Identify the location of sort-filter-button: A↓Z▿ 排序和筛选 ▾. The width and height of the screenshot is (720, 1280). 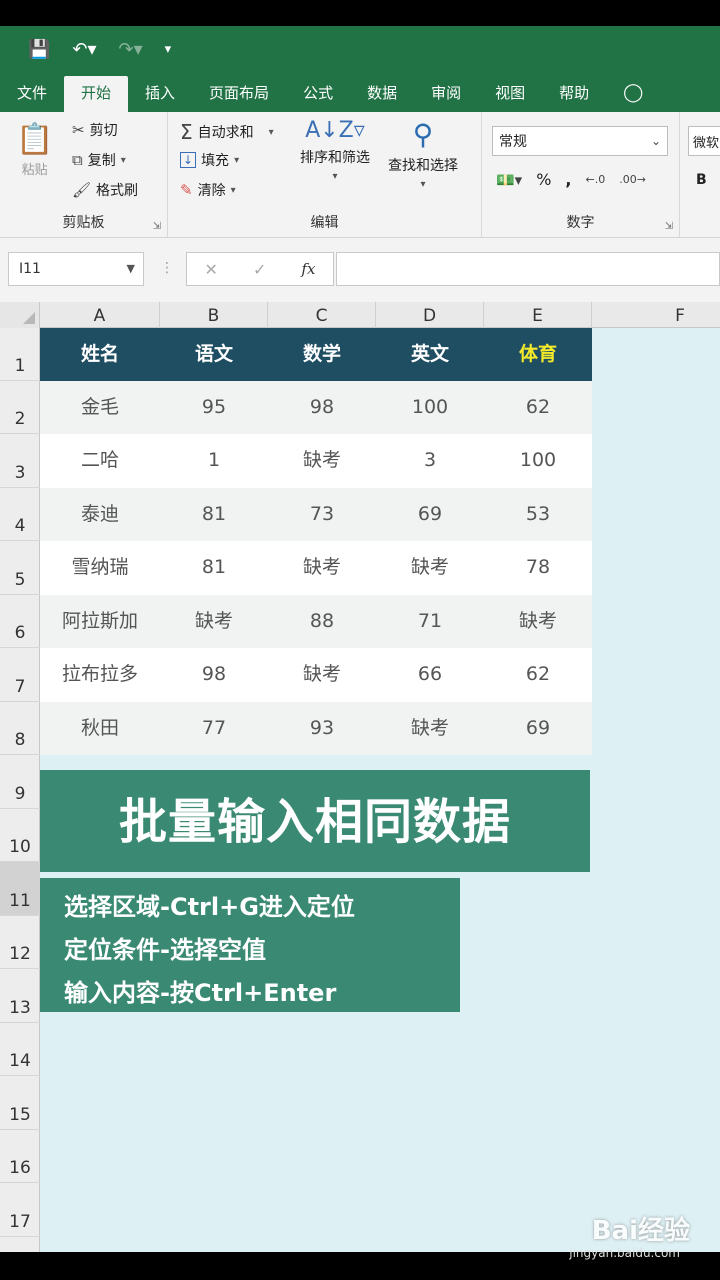
(335, 150).